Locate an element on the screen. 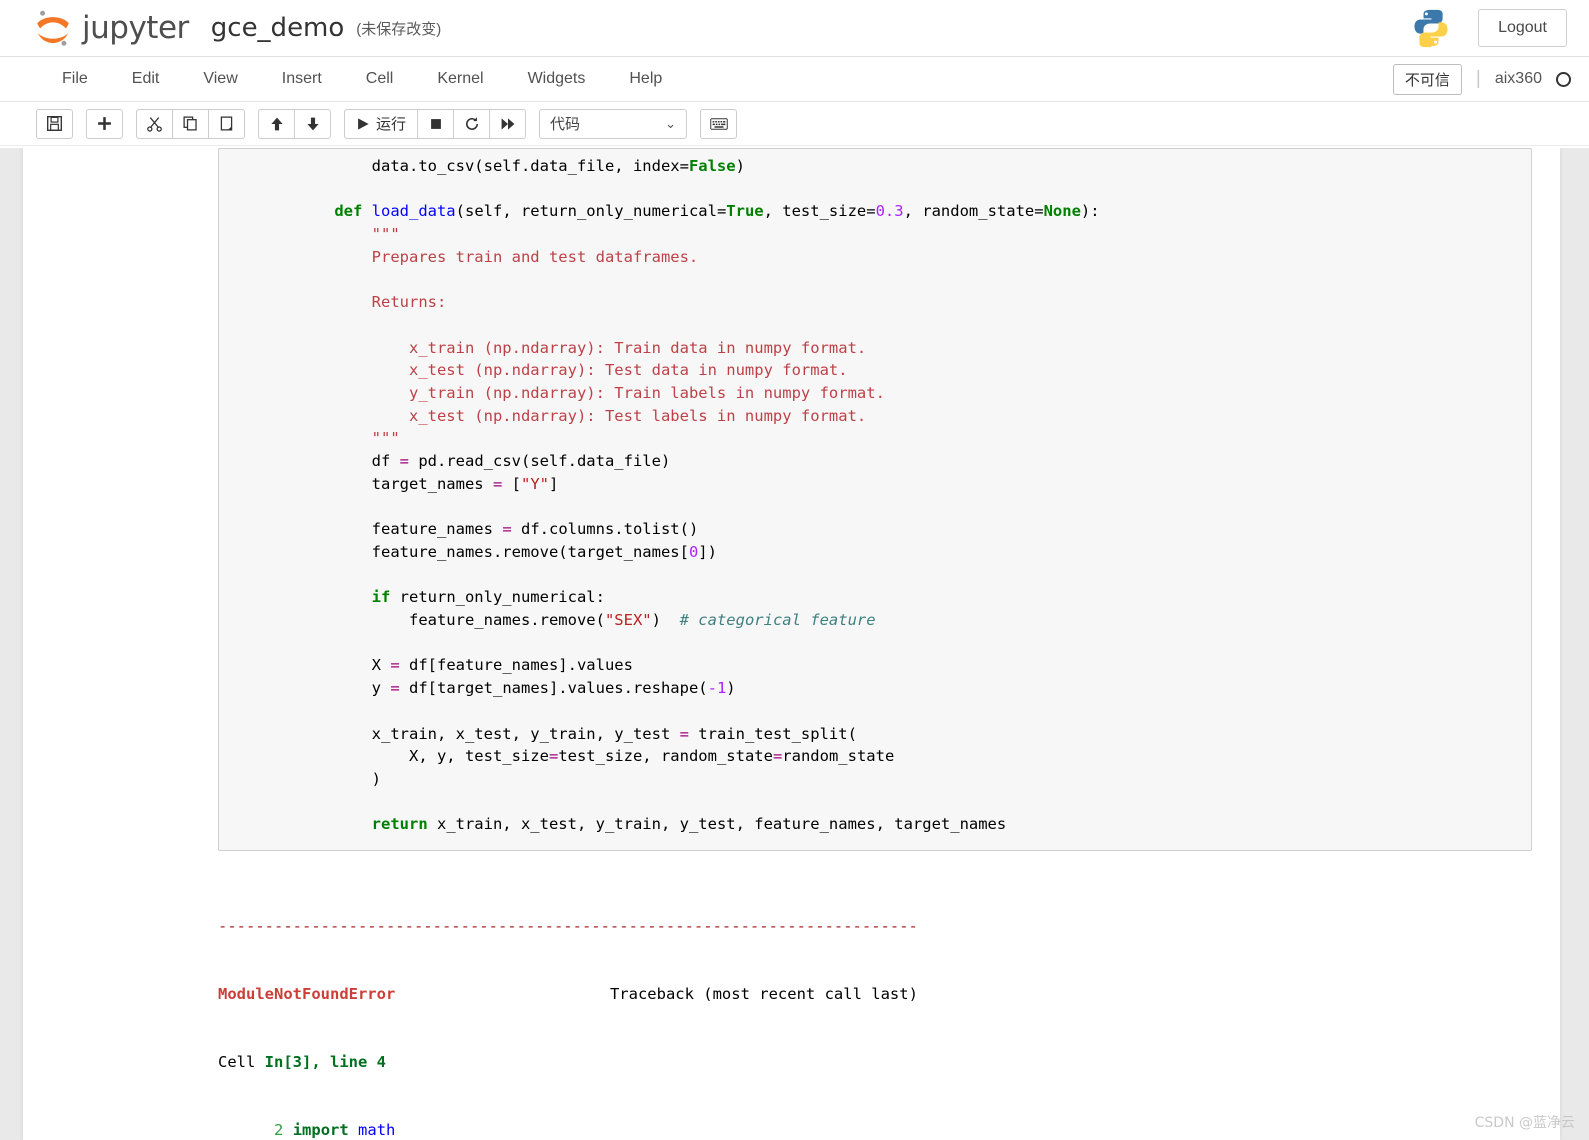 The height and width of the screenshot is (1140, 1589). copy-button is located at coordinates (190, 123).